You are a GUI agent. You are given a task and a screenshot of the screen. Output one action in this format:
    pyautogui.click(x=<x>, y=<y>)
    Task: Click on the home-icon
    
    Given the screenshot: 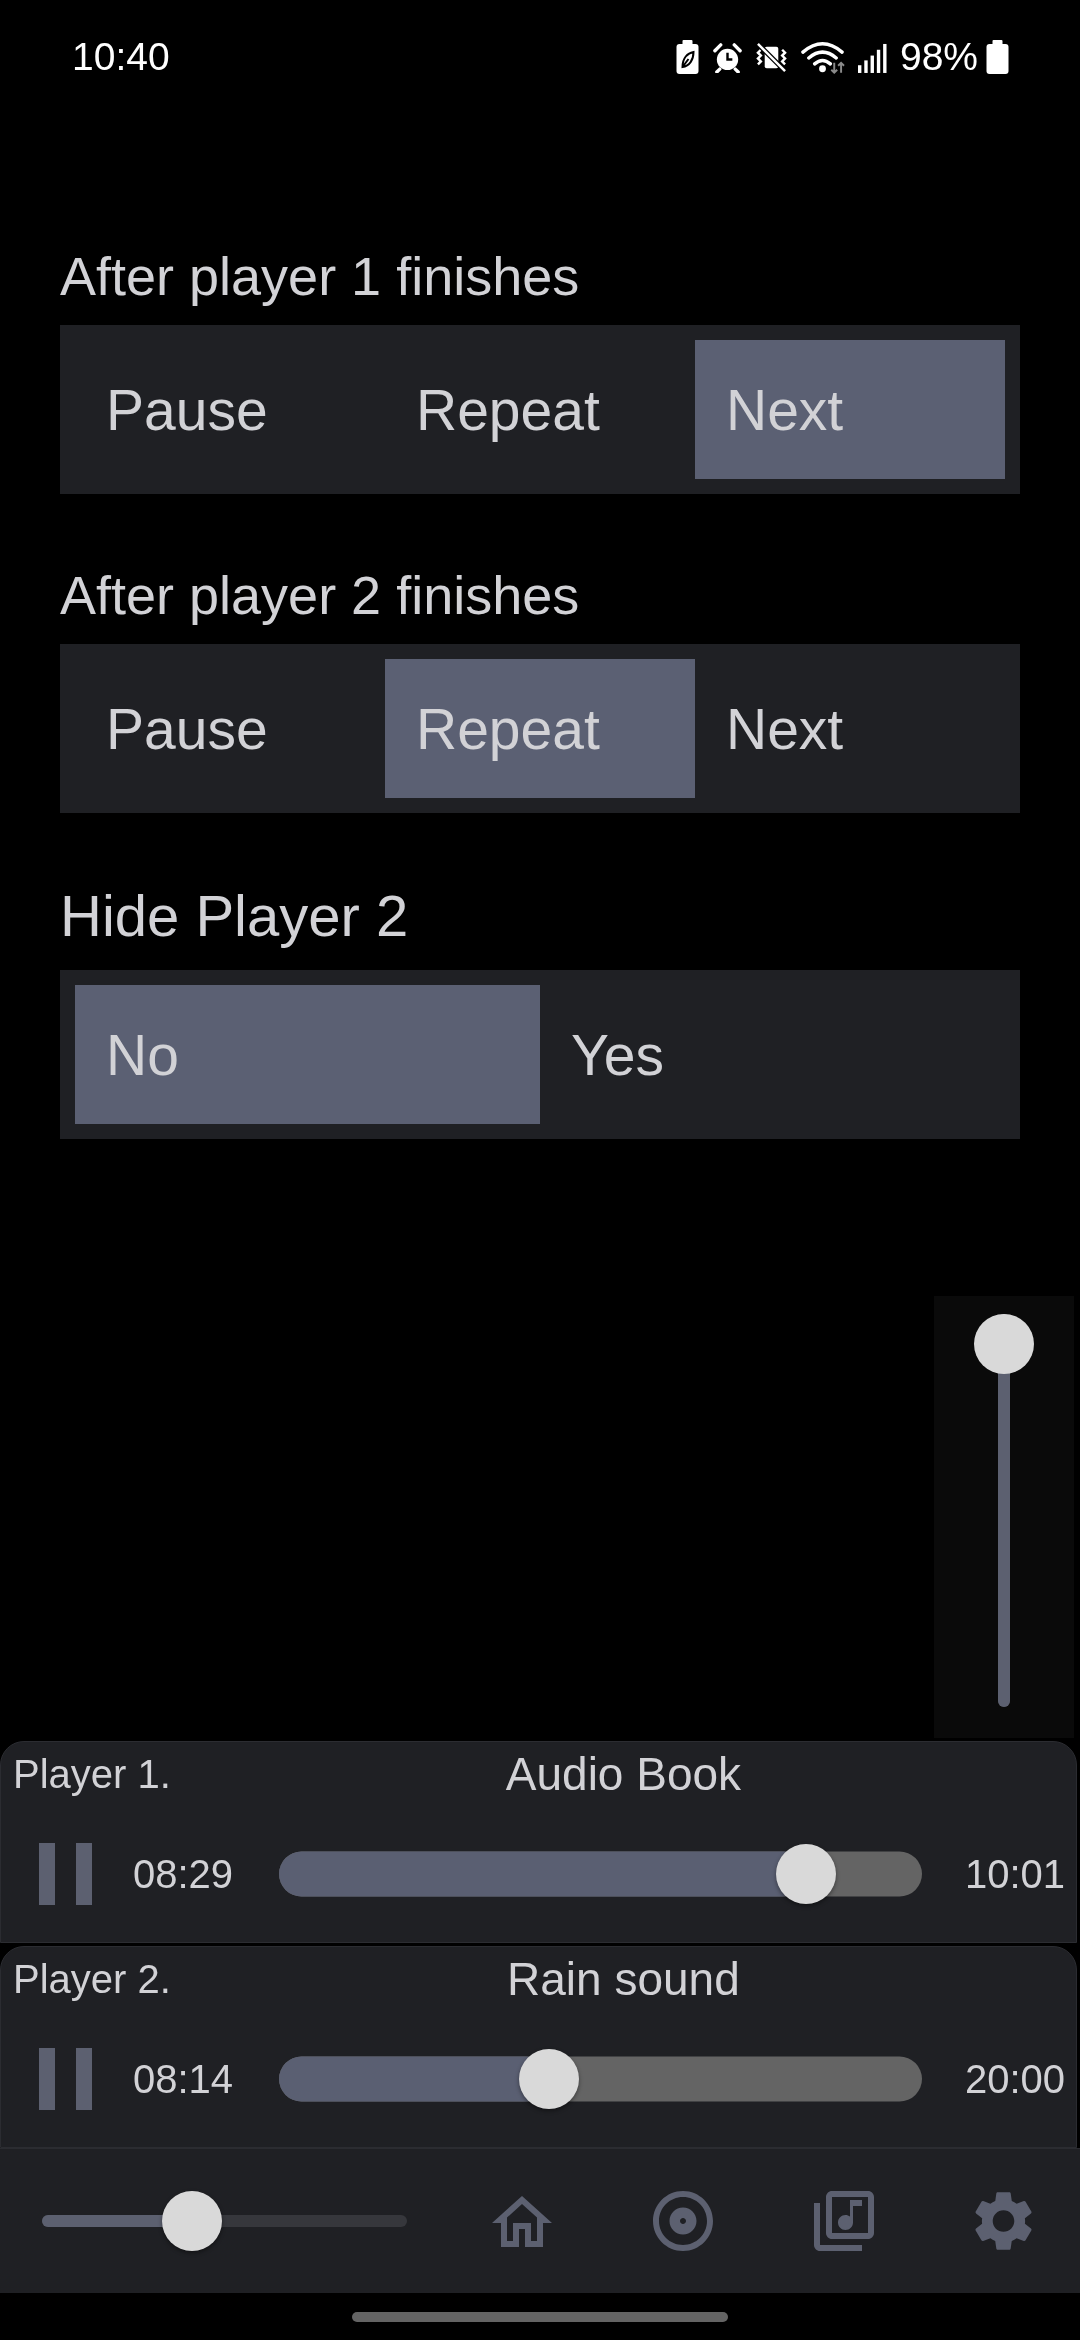 What is the action you would take?
    pyautogui.click(x=522, y=2221)
    